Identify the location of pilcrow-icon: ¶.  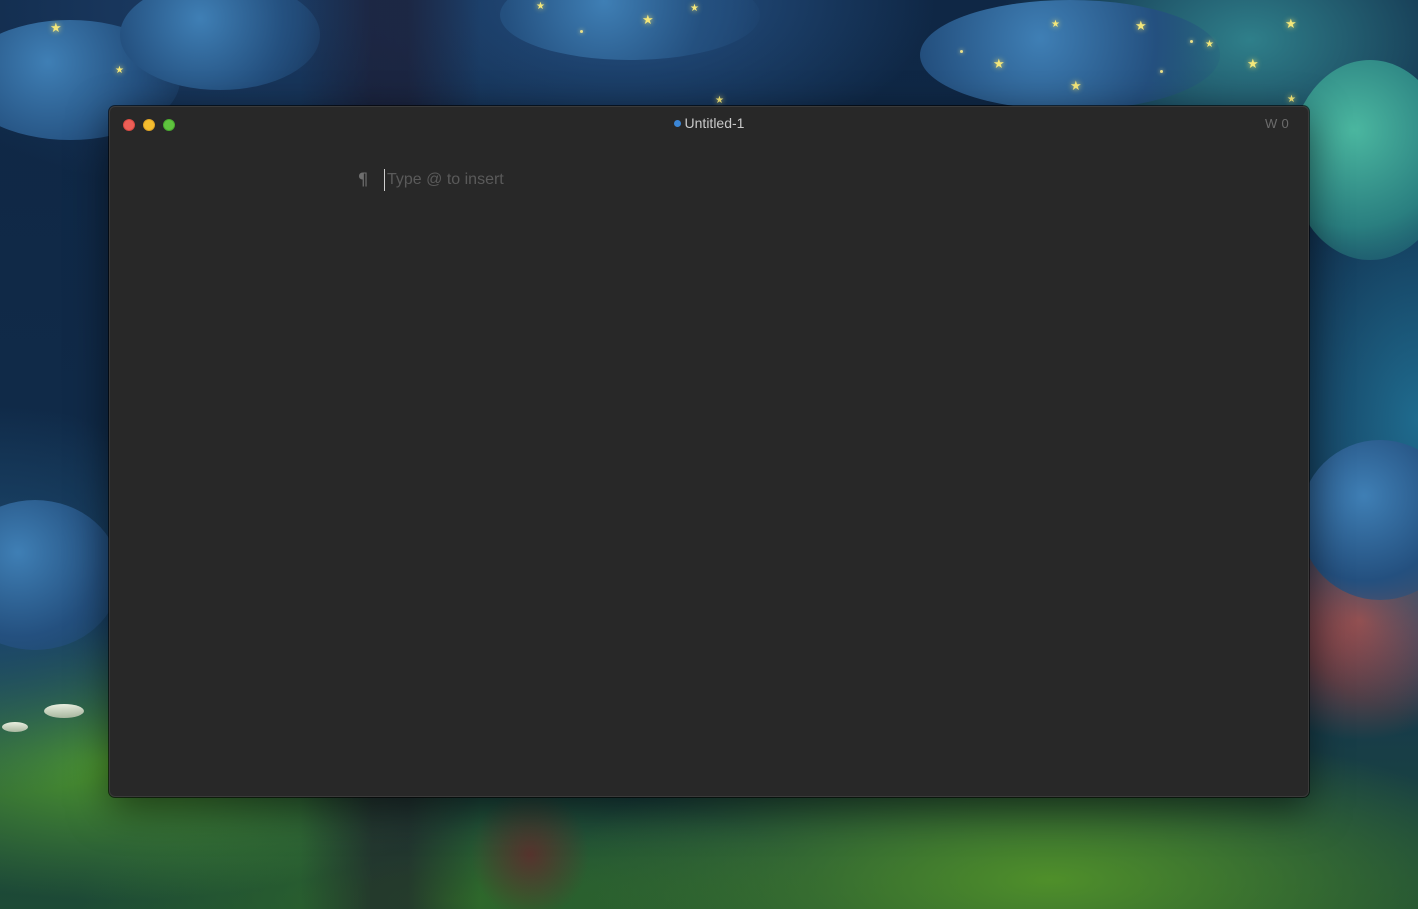
(363, 180).